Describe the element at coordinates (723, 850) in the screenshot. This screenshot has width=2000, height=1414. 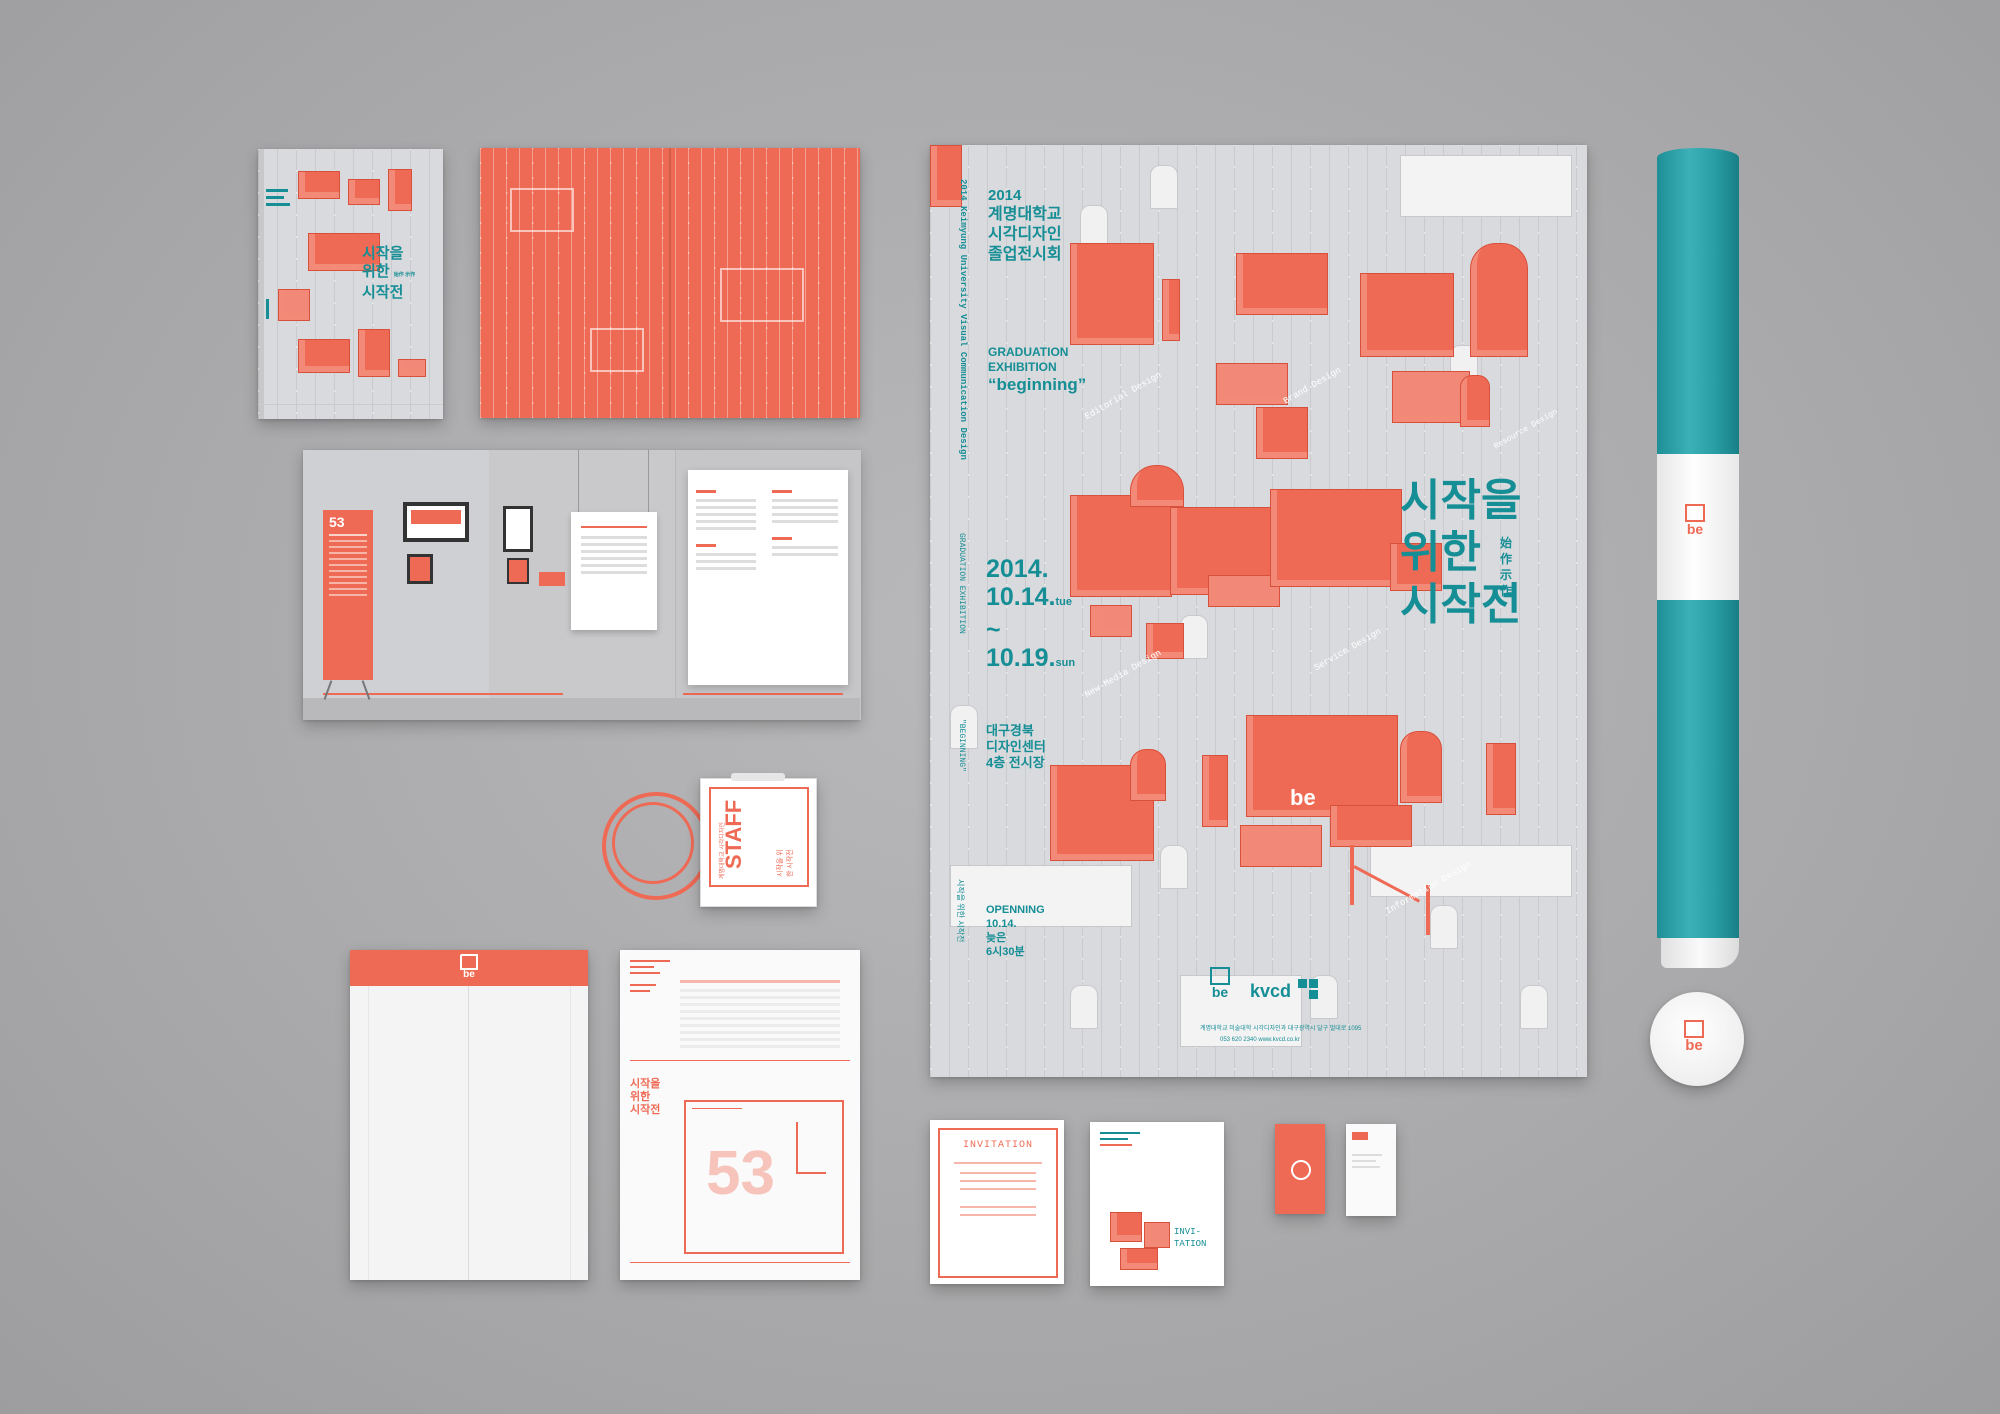
I see `staff-card-sub1: 계명대학교 시각디자인` at that location.